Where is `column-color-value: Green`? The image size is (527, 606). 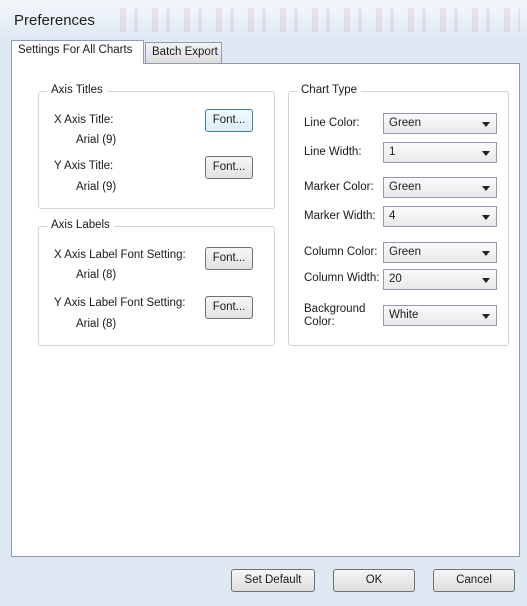
column-color-value: Green is located at coordinates (405, 252).